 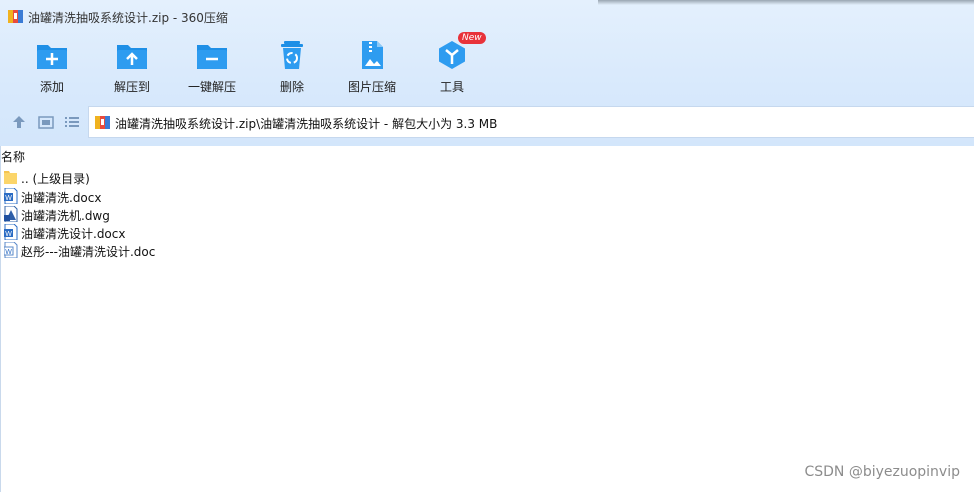 I want to click on column-header: 名称, so click(x=487, y=155).